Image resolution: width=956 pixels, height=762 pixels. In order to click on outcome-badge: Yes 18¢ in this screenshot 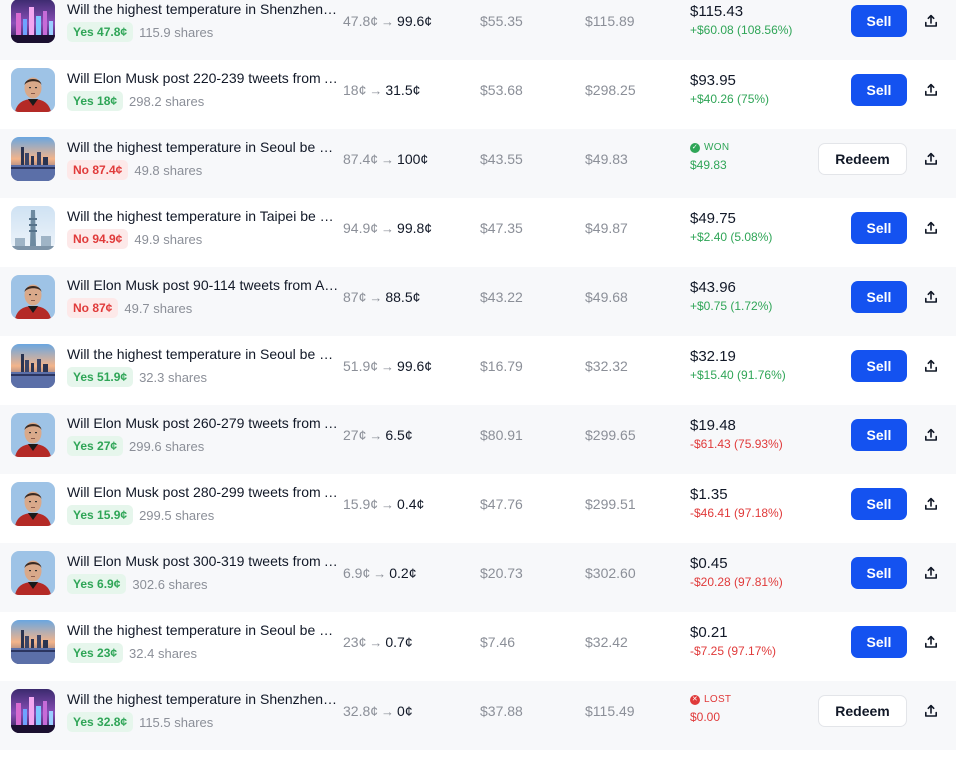, I will do `click(95, 101)`.